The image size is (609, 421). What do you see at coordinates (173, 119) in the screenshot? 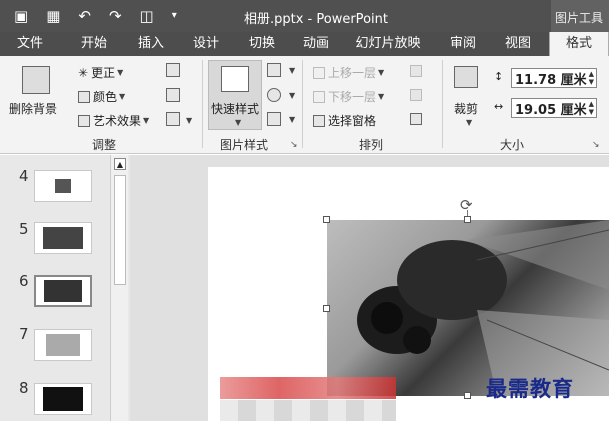
I see `reset-picture-icon` at bounding box center [173, 119].